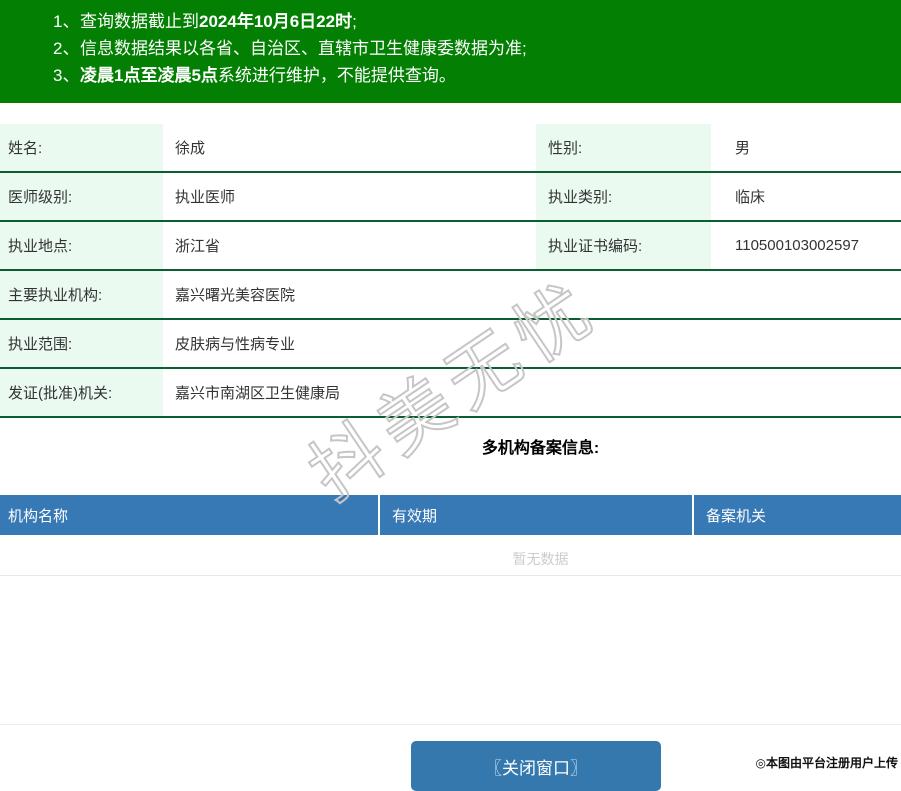 The image size is (901, 791). I want to click on practice-scope-value: 皮肤病与性病专业, so click(235, 344).